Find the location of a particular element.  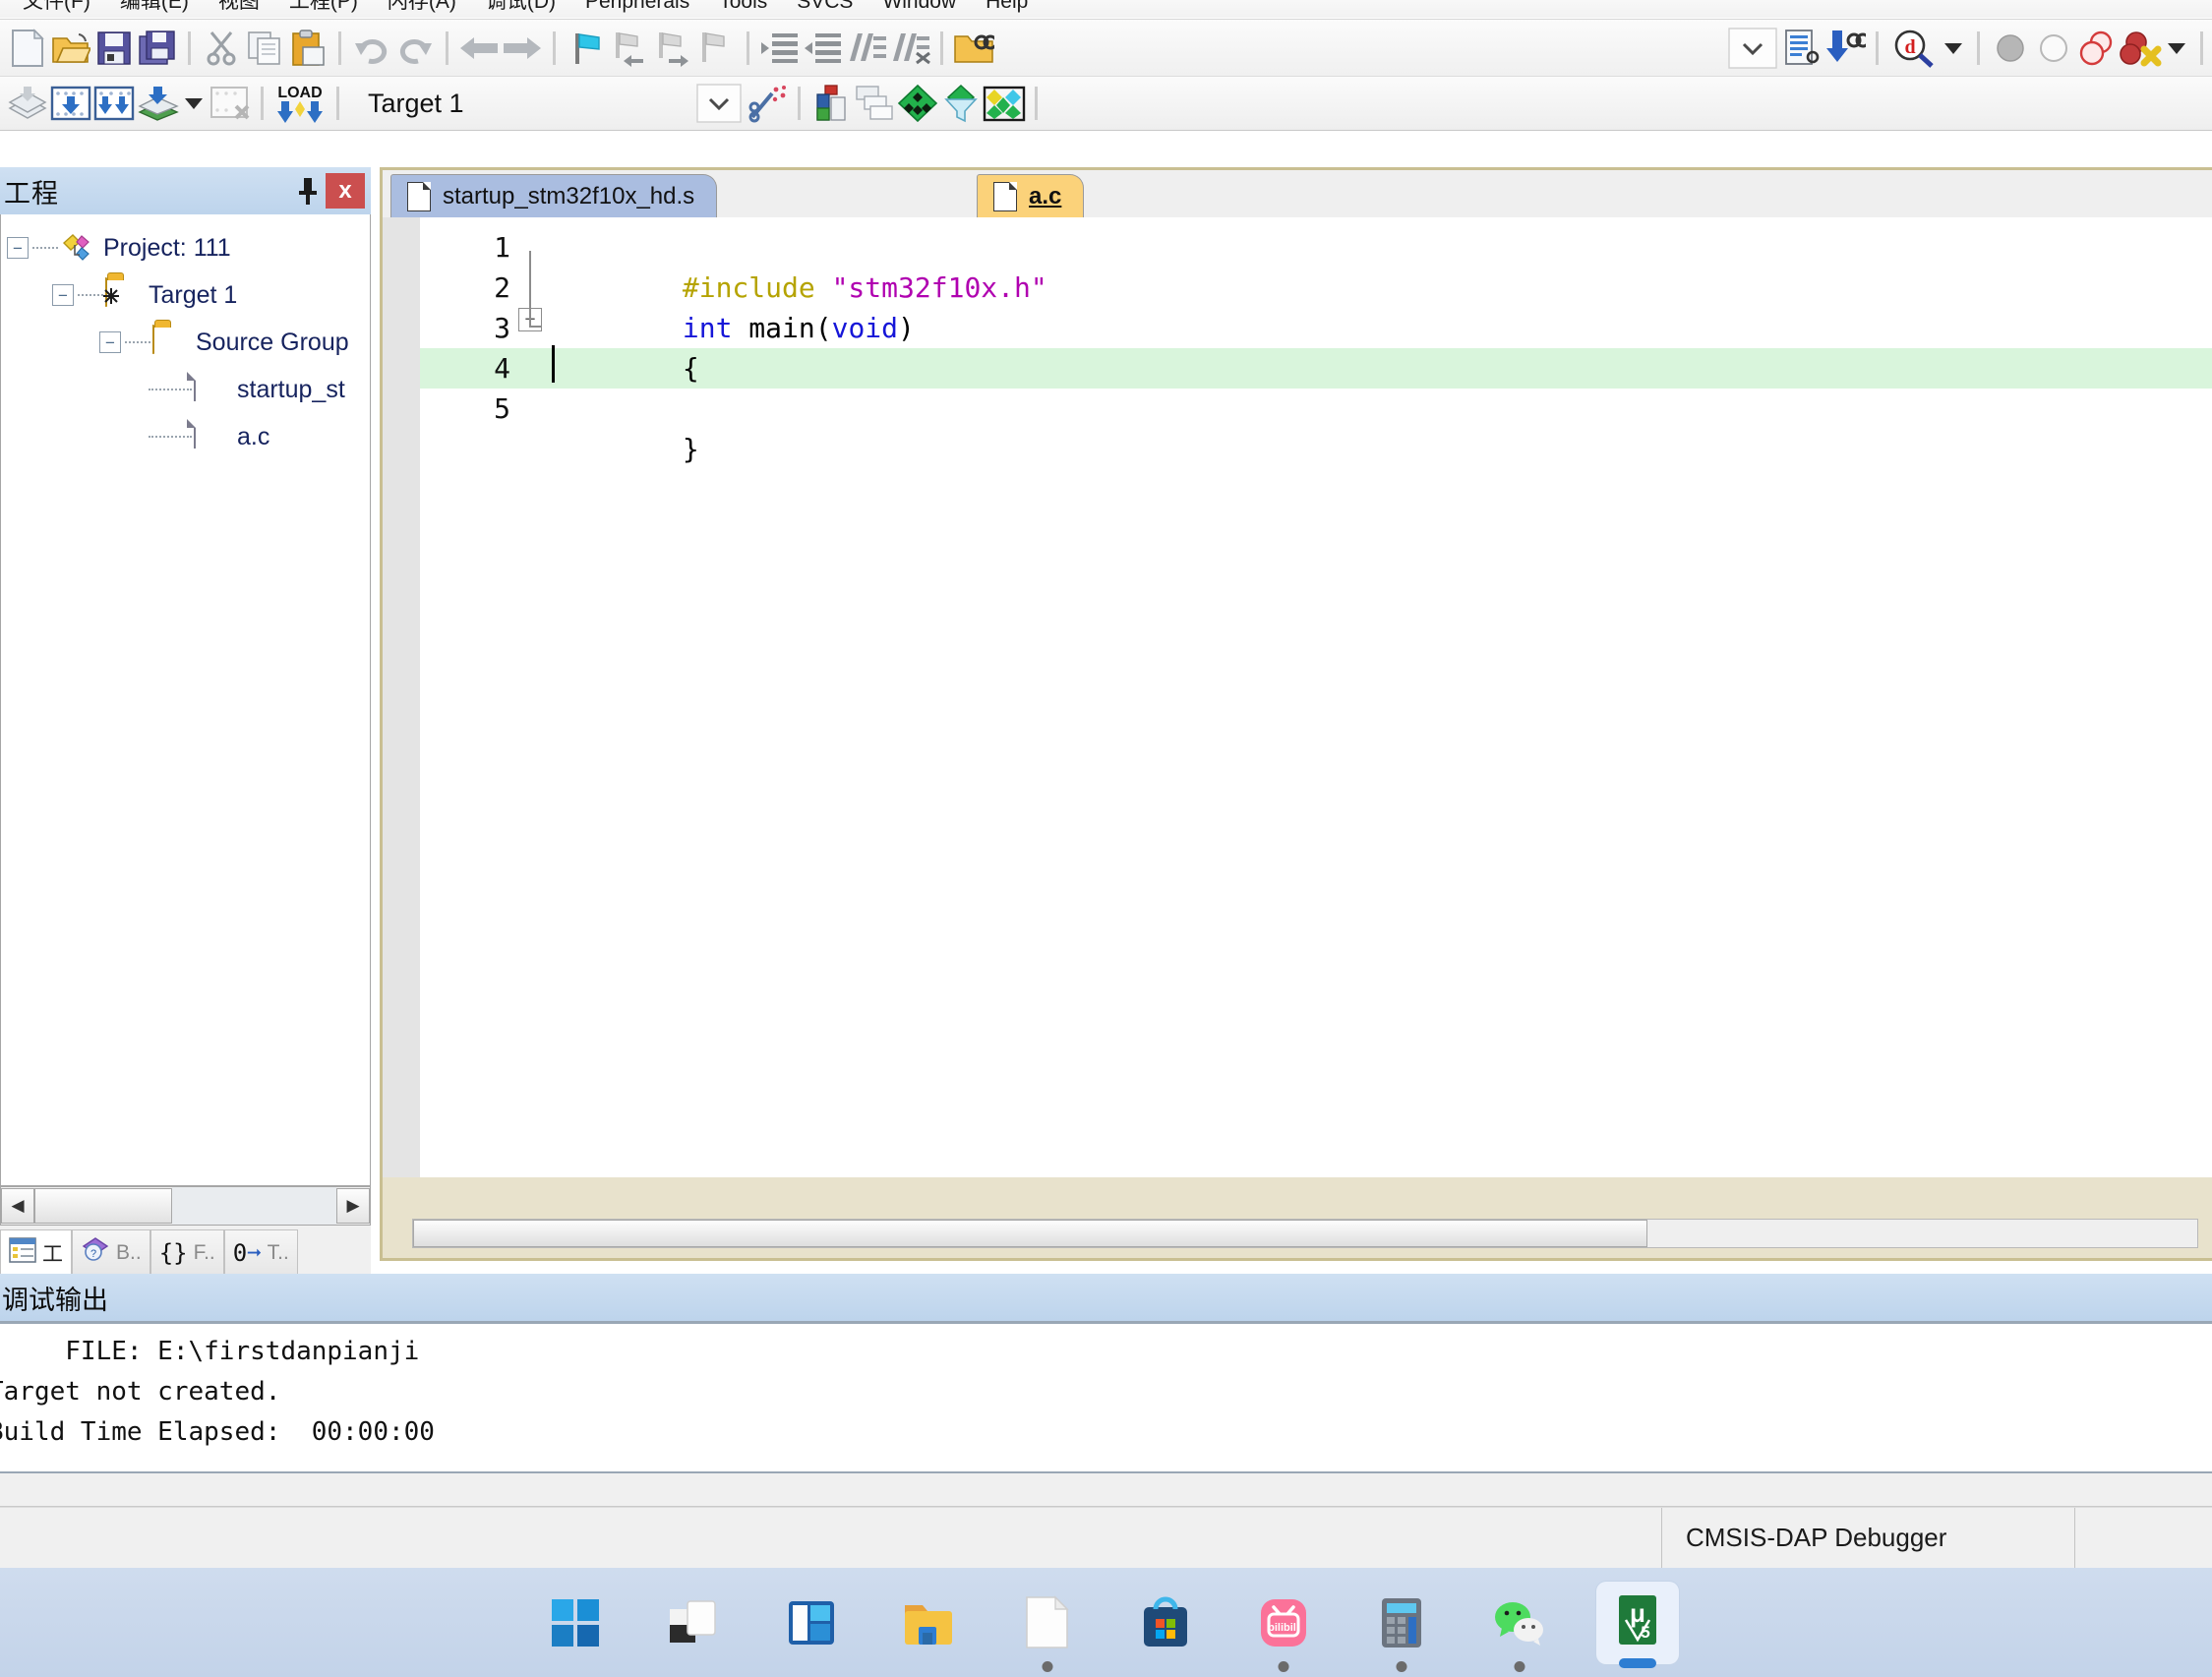

stop-build-icon is located at coordinates (230, 103).